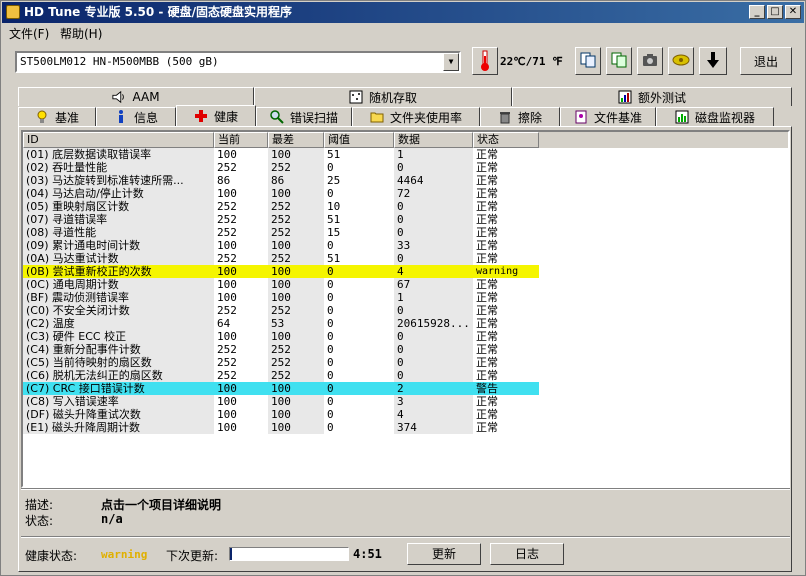 This screenshot has width=806, height=576. Describe the element at coordinates (296, 140) in the screenshot. I see `header-worst: 最差` at that location.